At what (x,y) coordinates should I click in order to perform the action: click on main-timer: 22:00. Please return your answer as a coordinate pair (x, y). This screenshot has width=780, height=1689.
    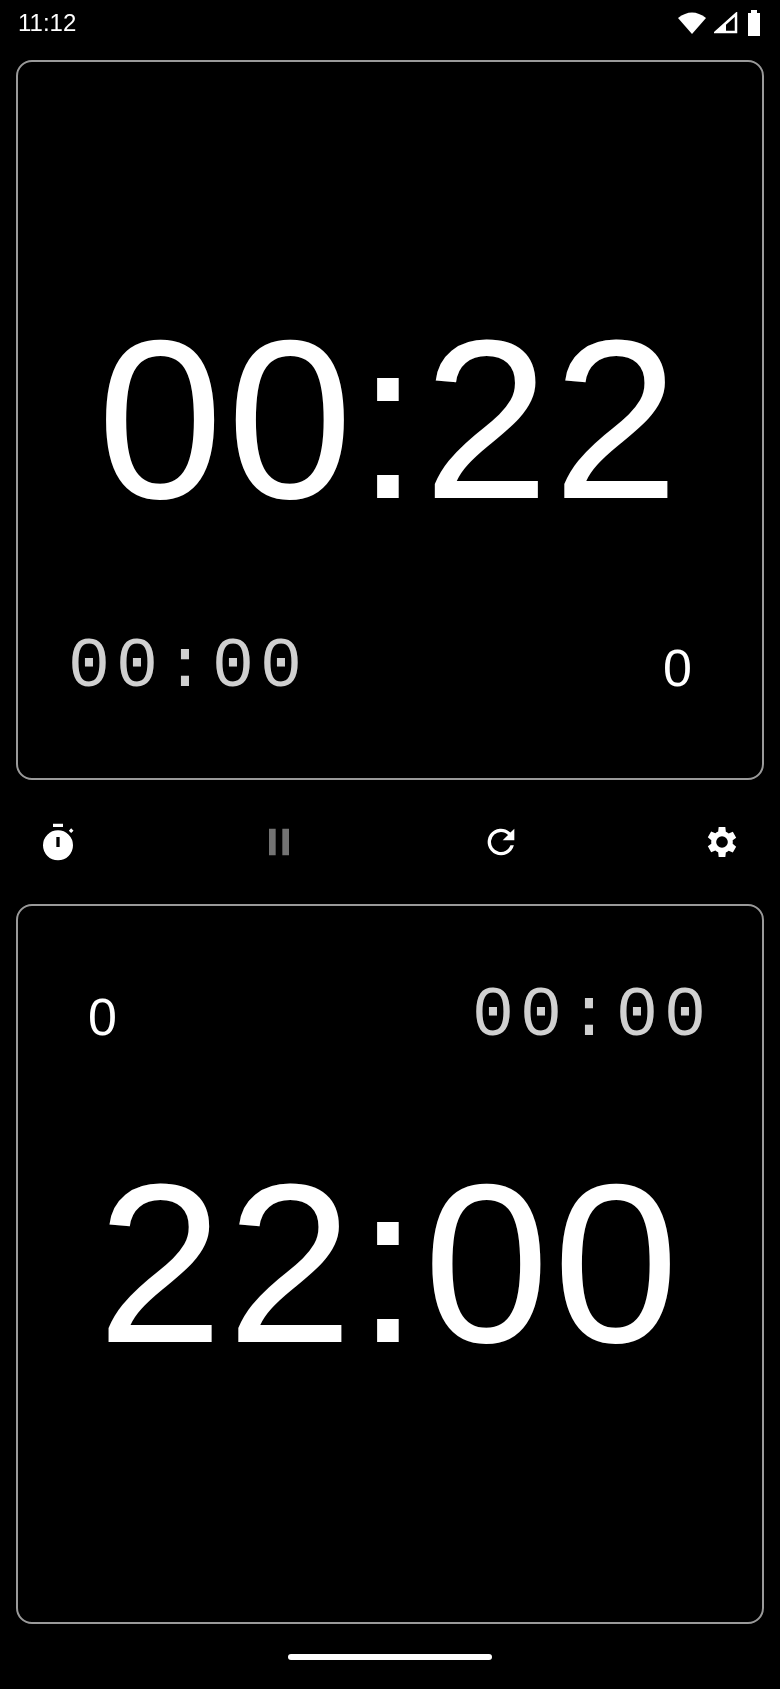
    Looking at the image, I should click on (390, 1264).